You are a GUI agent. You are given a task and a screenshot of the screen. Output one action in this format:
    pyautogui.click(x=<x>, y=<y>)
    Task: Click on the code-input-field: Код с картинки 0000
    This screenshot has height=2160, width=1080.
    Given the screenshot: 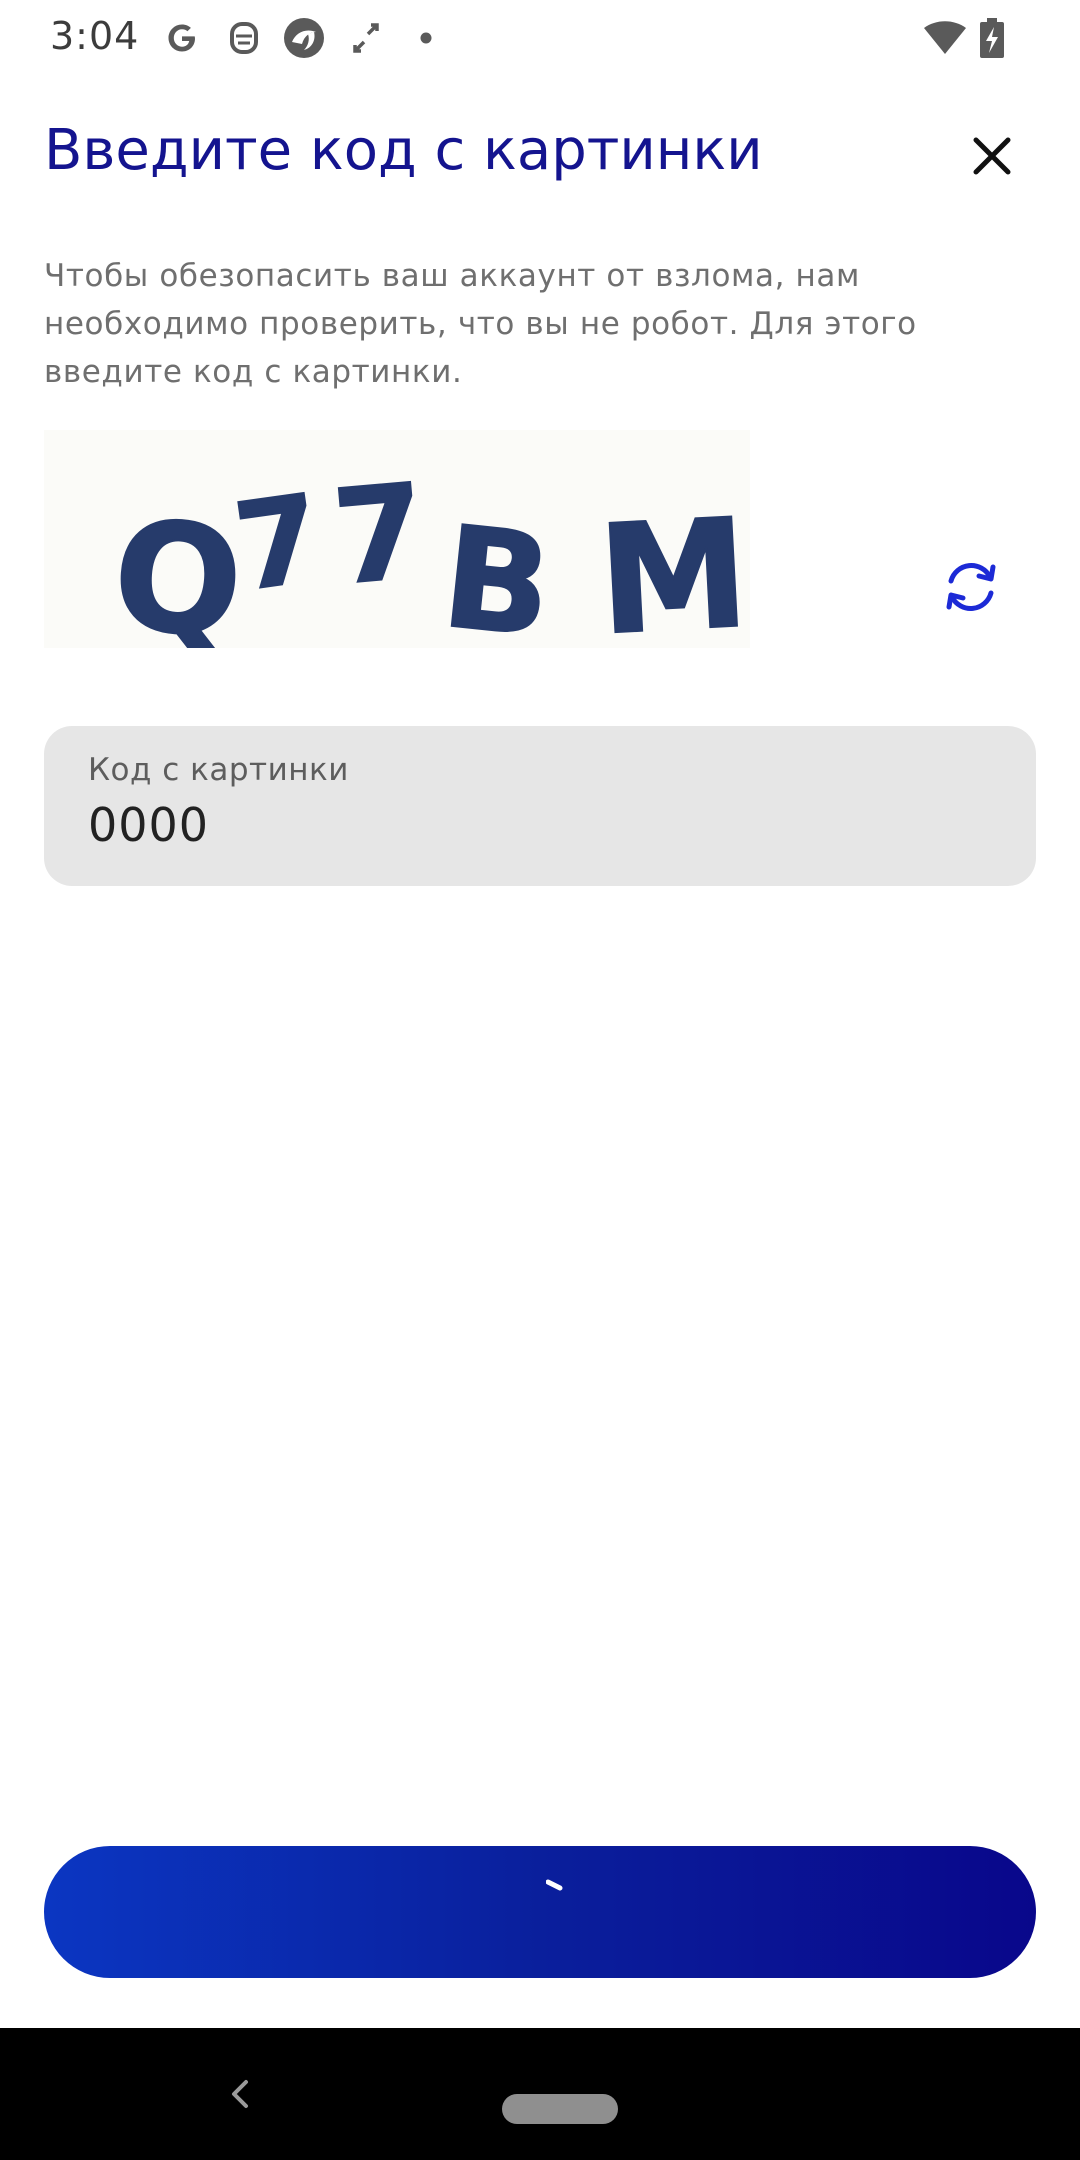 What is the action you would take?
    pyautogui.click(x=540, y=806)
    